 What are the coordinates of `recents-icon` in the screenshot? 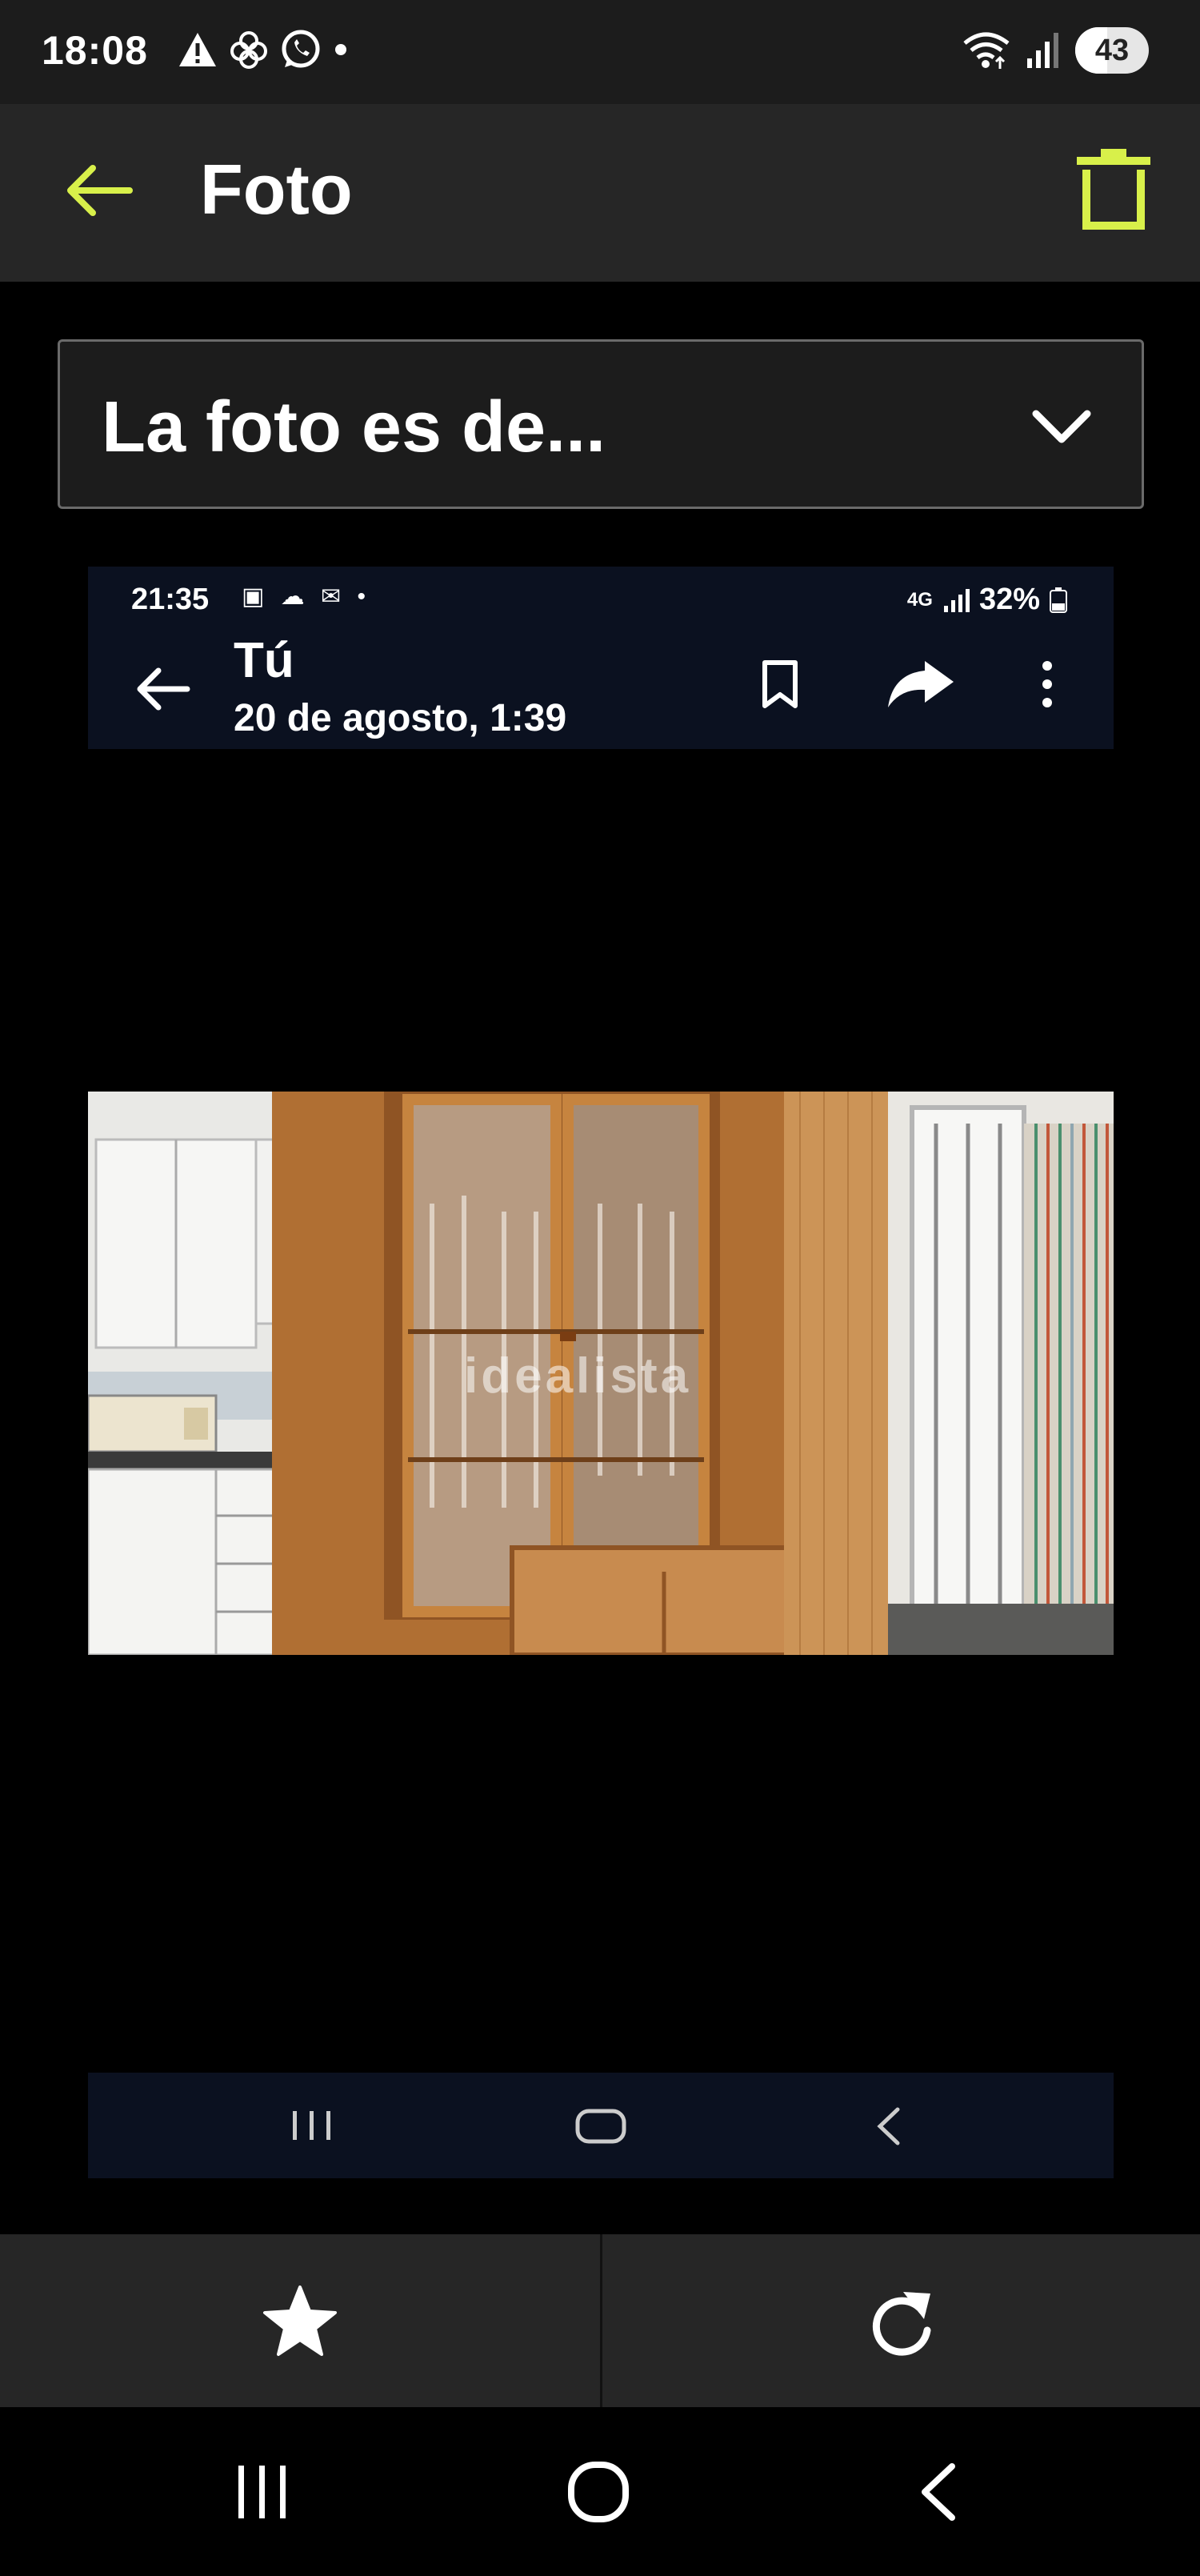 It's located at (262, 2491).